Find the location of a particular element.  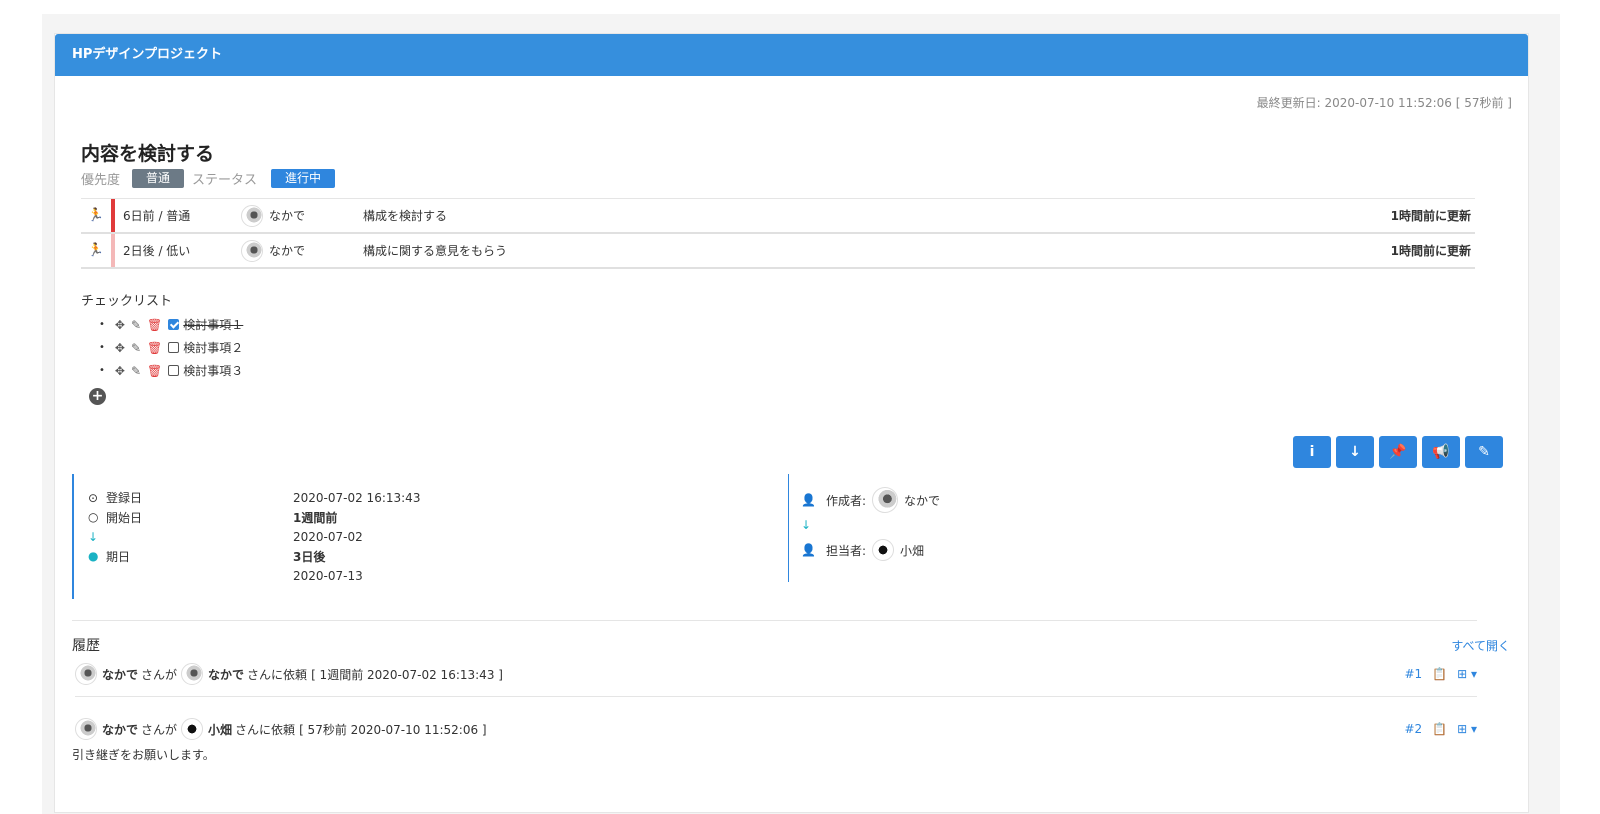

priority-badge: 普通 is located at coordinates (158, 178).